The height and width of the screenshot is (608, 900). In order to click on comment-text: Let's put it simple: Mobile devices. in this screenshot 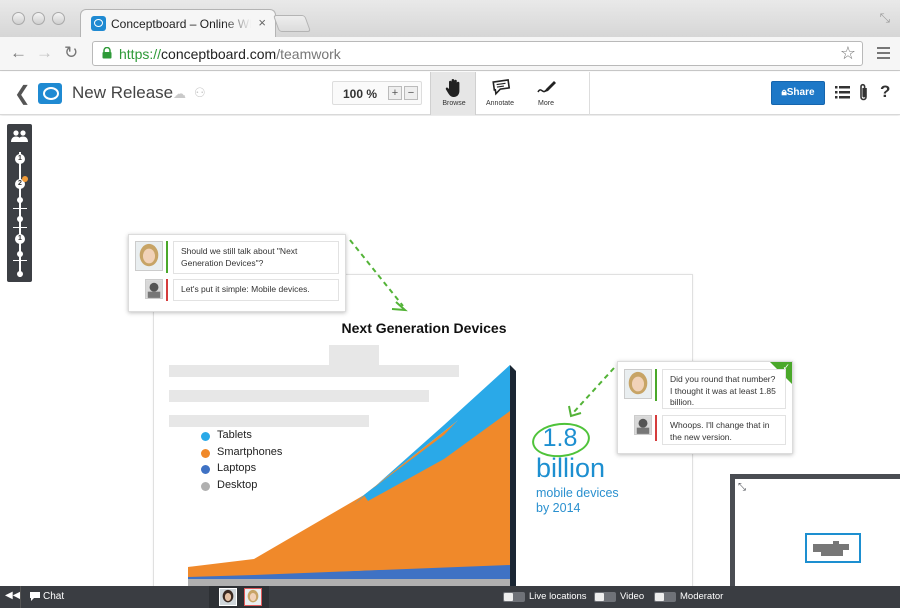, I will do `click(256, 290)`.